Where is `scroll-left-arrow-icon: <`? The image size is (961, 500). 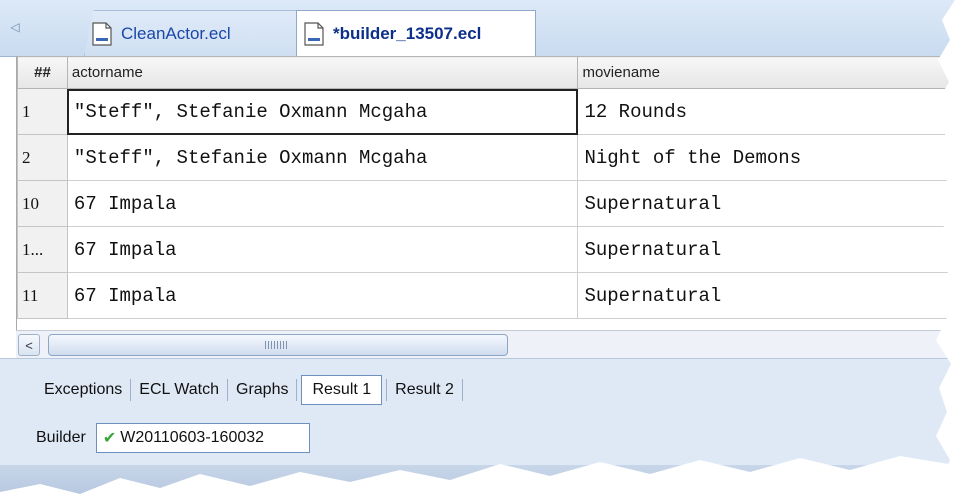 scroll-left-arrow-icon: < is located at coordinates (29, 345).